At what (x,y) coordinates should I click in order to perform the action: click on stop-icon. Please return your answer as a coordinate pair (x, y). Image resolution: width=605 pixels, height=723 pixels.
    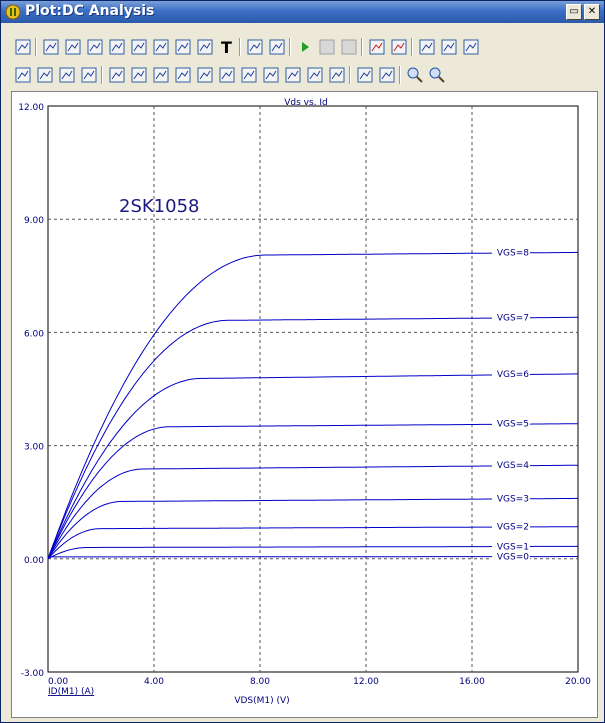
    Looking at the image, I should click on (327, 47).